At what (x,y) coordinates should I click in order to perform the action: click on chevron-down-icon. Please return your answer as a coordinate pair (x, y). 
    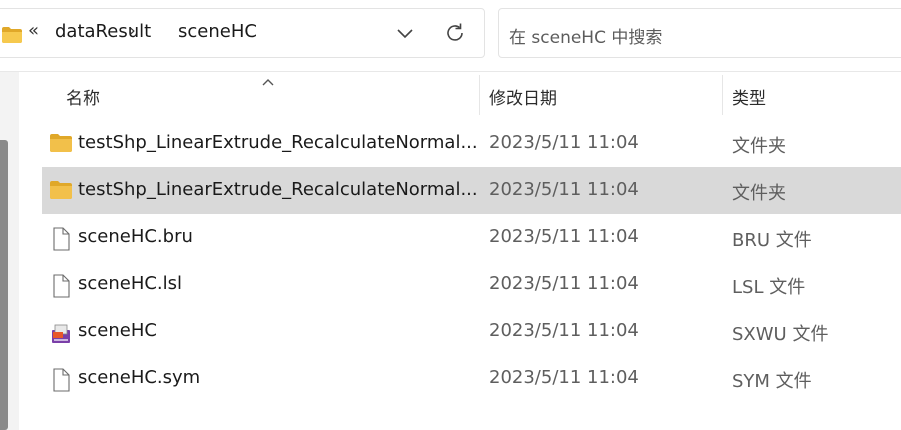
    Looking at the image, I should click on (405, 34).